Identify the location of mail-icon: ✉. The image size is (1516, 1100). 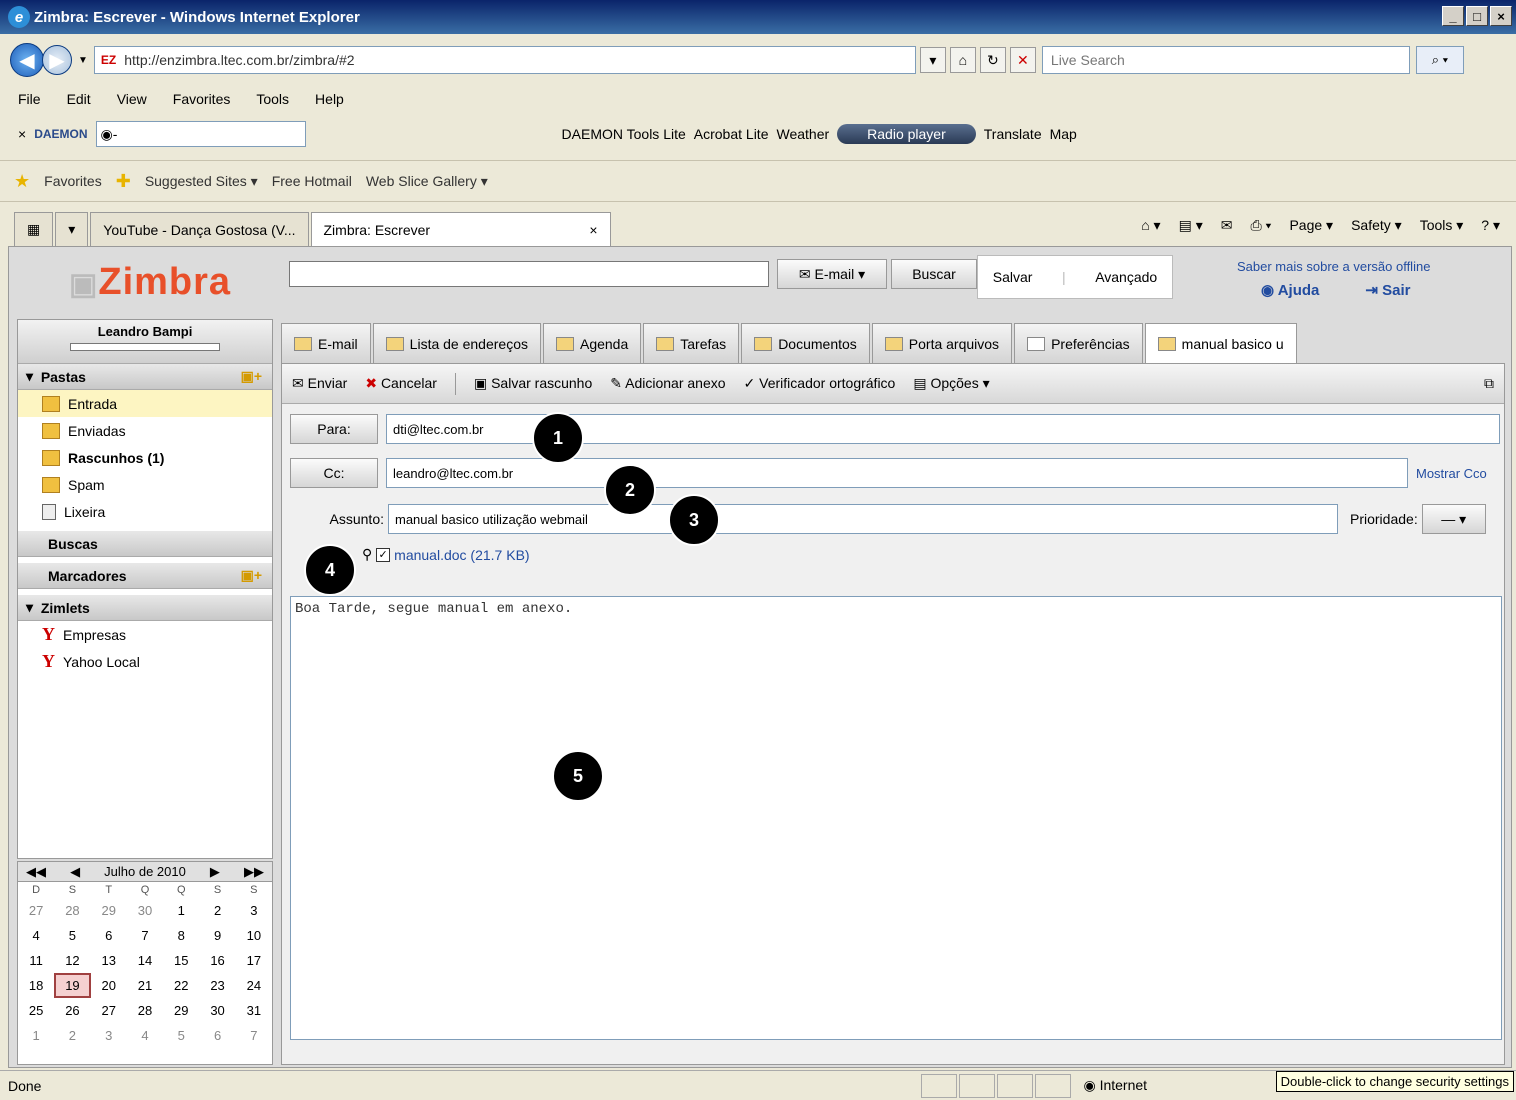
(1227, 225).